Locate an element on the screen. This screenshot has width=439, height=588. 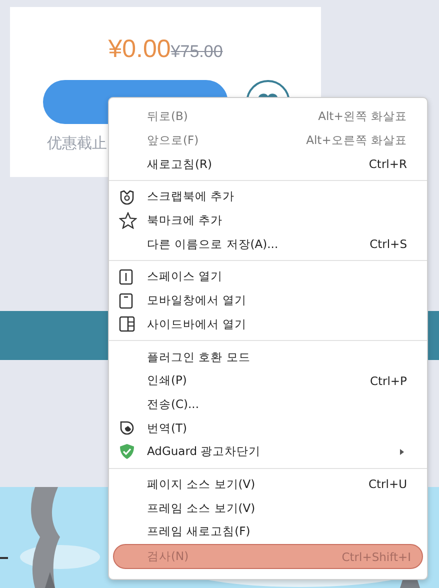
menu-item: 다른 이름으로 저장(A)... Ctrl+S is located at coordinates (268, 244).